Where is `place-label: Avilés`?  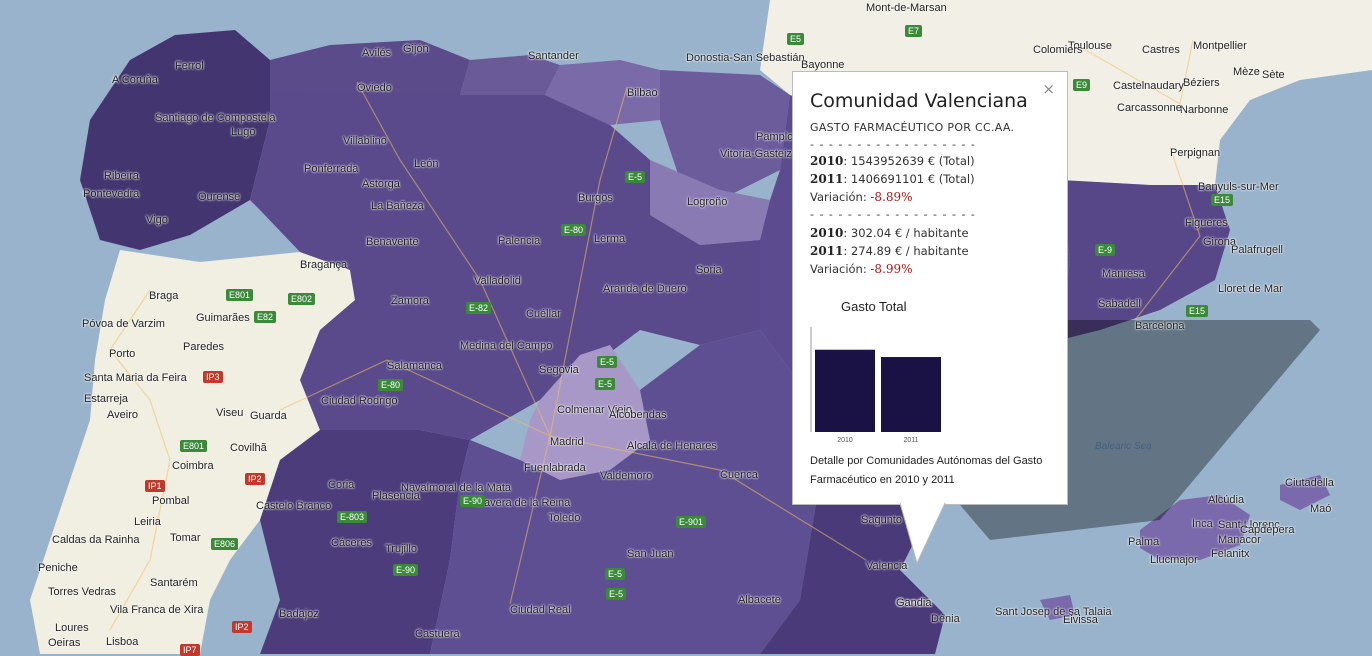 place-label: Avilés is located at coordinates (377, 53).